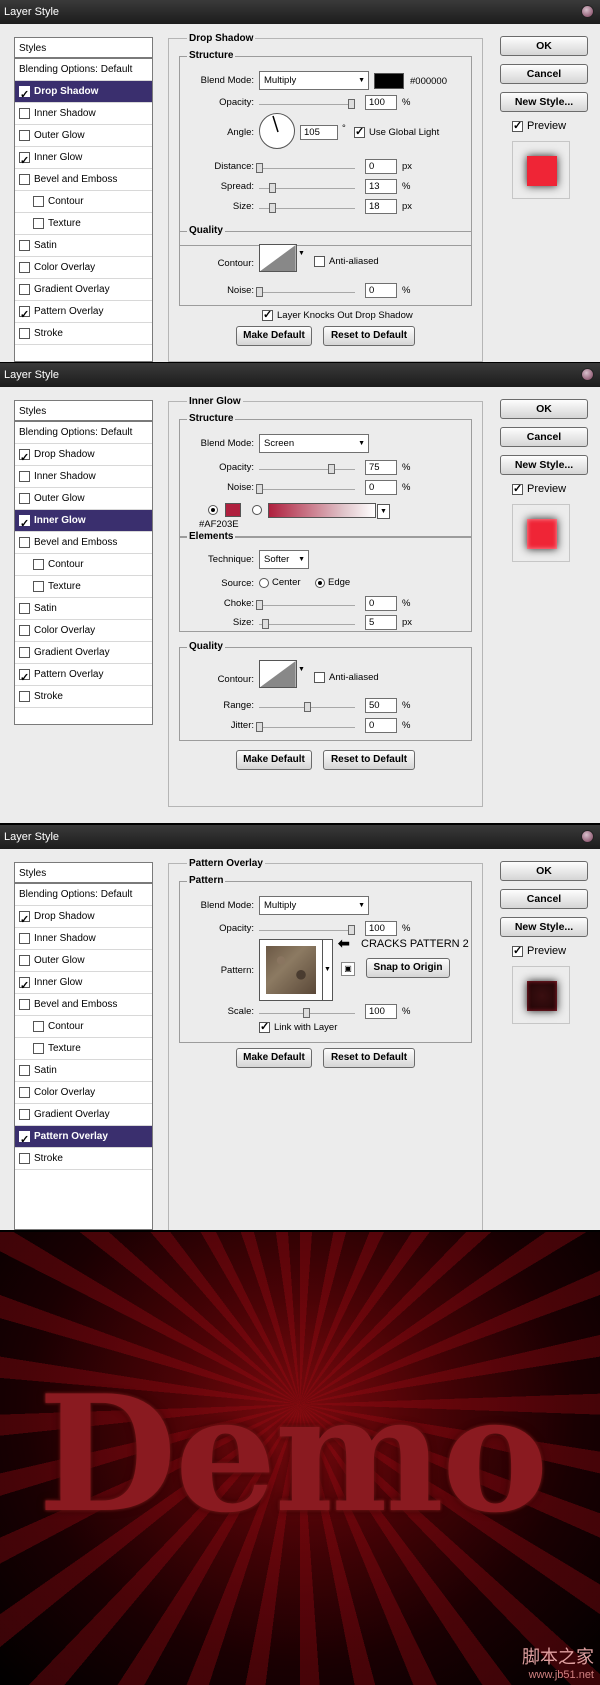 The image size is (600, 1685). I want to click on spread-thumb, so click(272, 188).